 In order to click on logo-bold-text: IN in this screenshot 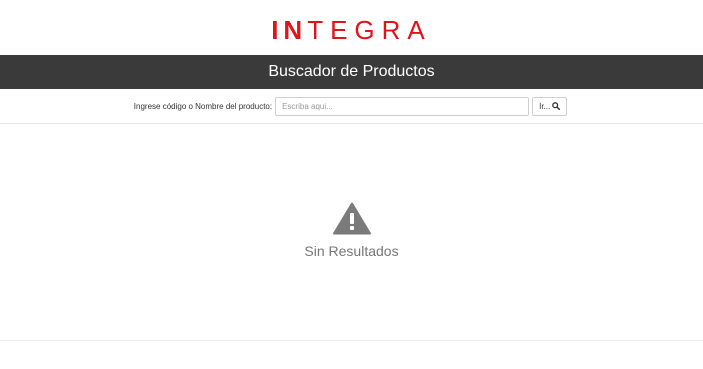, I will do `click(289, 29)`.